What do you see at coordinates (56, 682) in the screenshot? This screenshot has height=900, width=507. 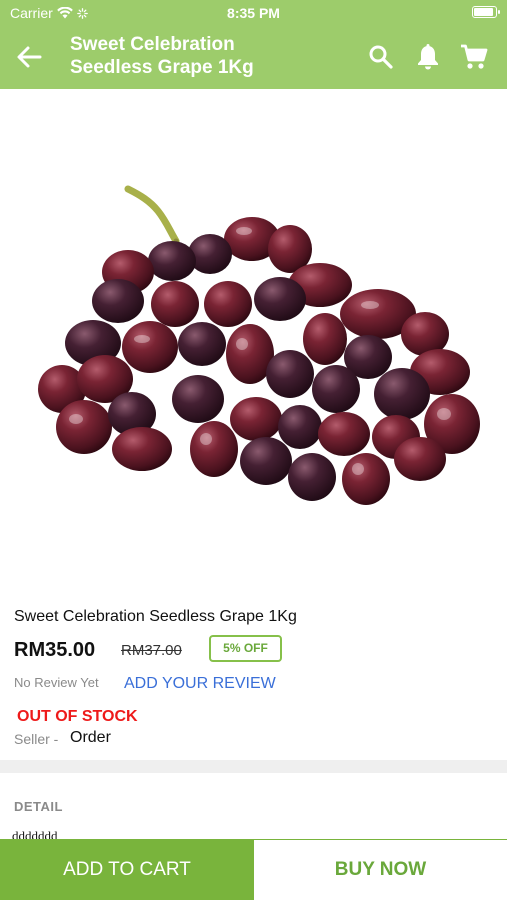 I see `review-status: No Review Yet` at bounding box center [56, 682].